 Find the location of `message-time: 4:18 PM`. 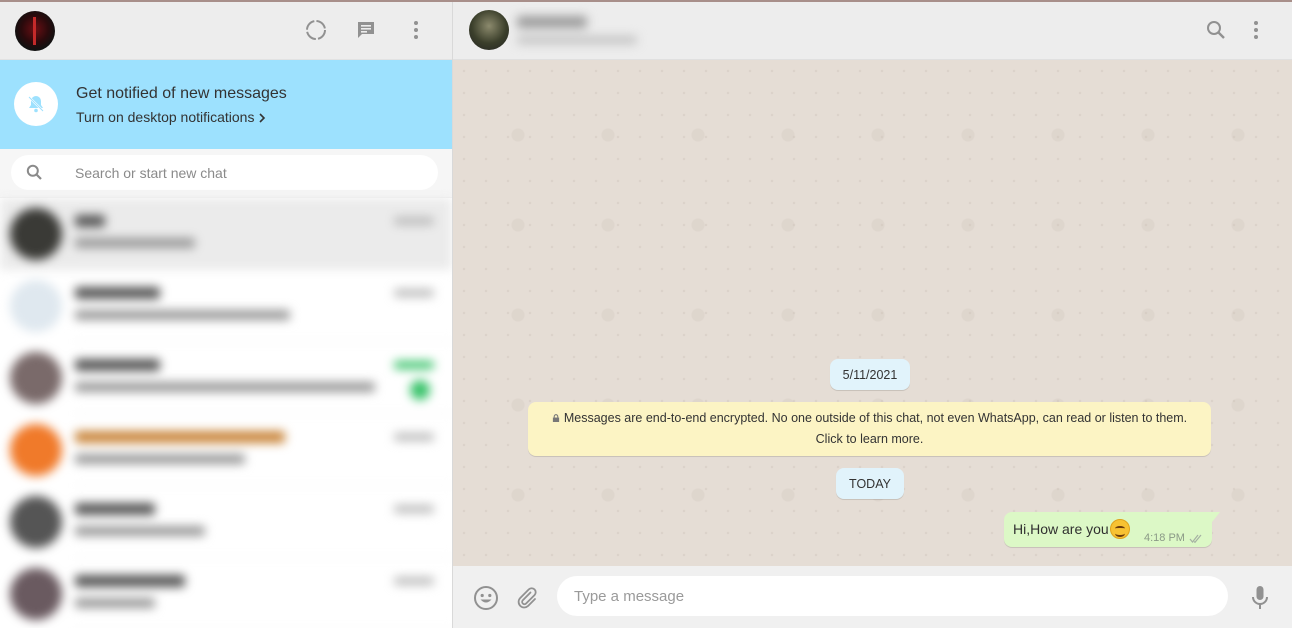

message-time: 4:18 PM is located at coordinates (1164, 538).